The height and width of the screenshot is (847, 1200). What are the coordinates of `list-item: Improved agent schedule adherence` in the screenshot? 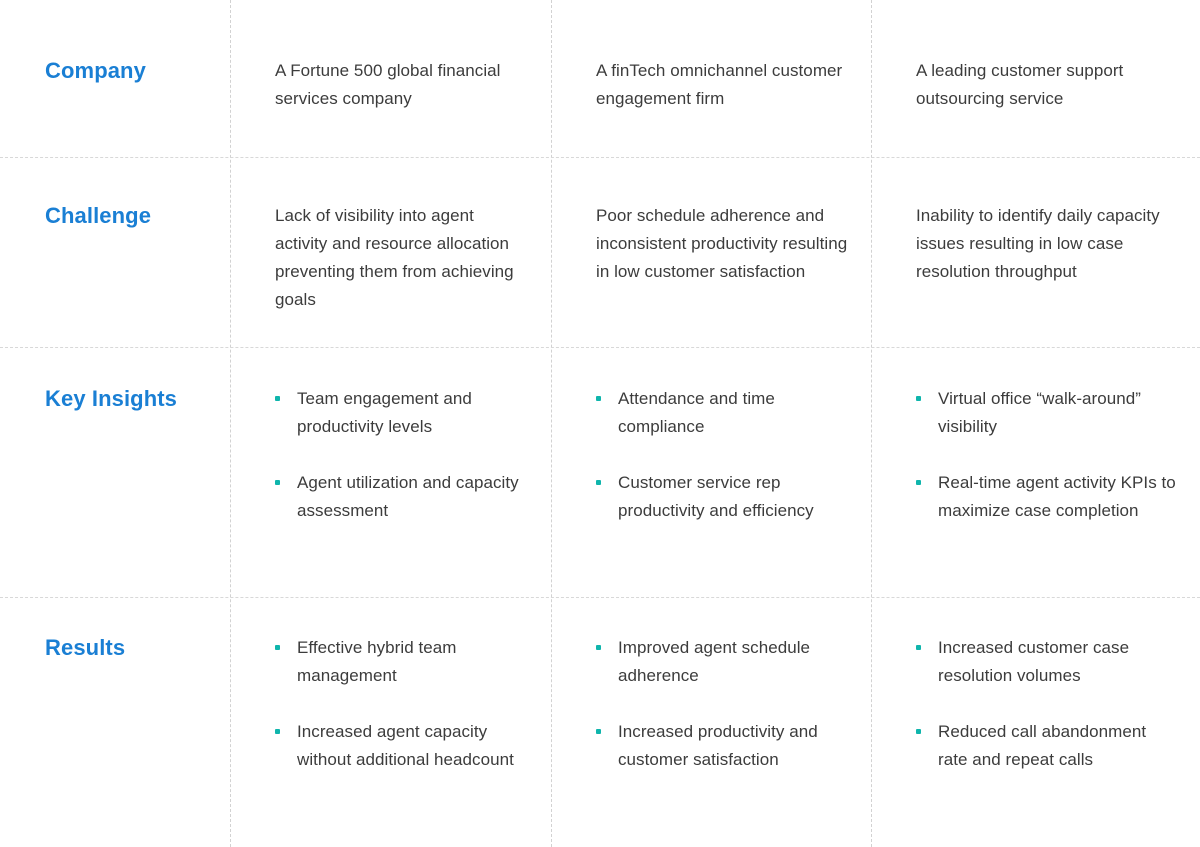 It's located at (722, 662).